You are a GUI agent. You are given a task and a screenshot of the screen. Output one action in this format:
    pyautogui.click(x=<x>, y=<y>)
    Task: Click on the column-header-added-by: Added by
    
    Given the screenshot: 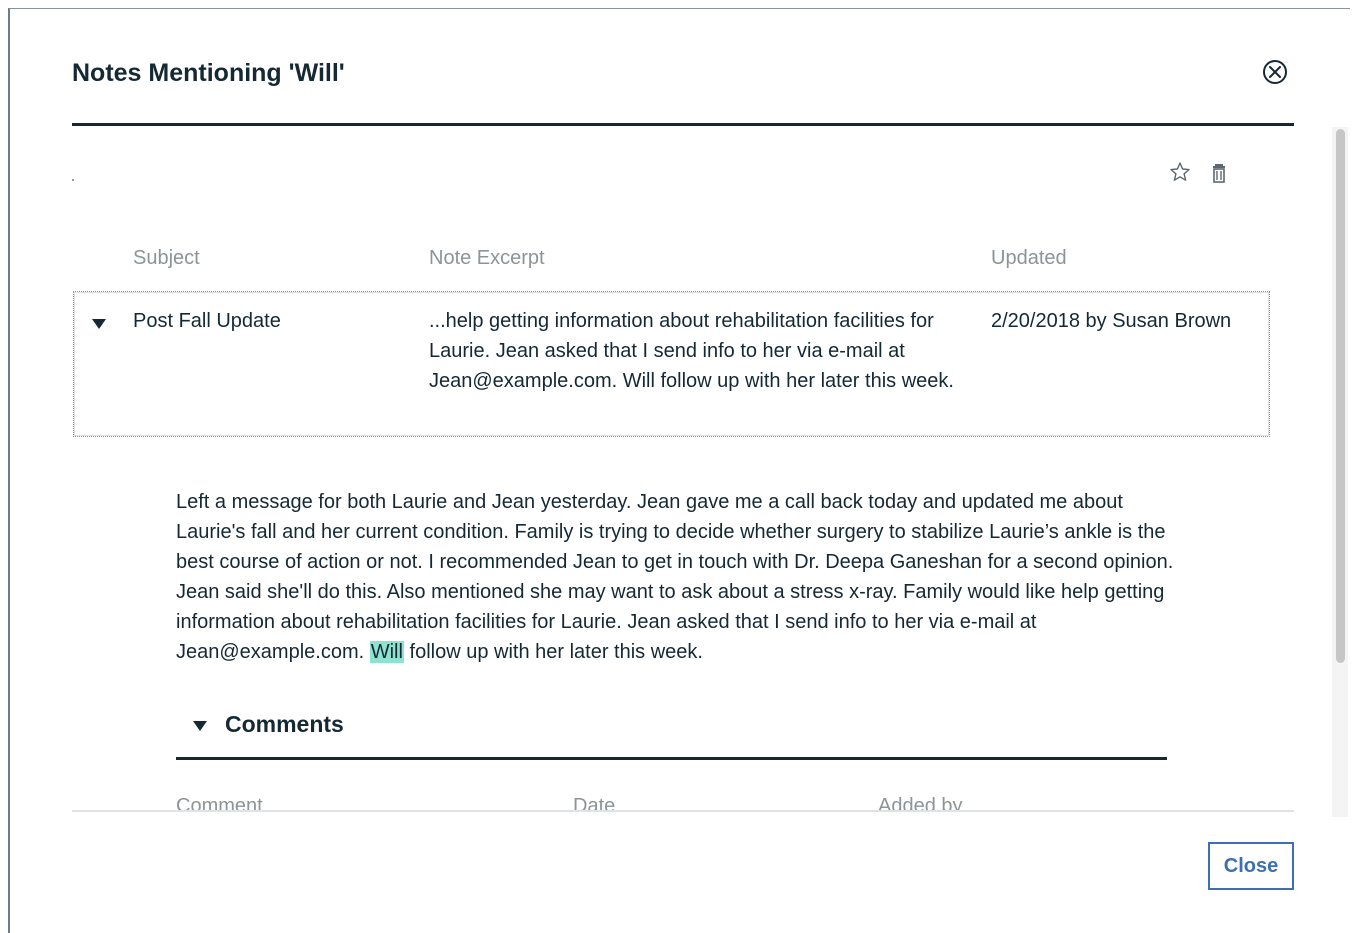 What is the action you would take?
    pyautogui.click(x=920, y=803)
    